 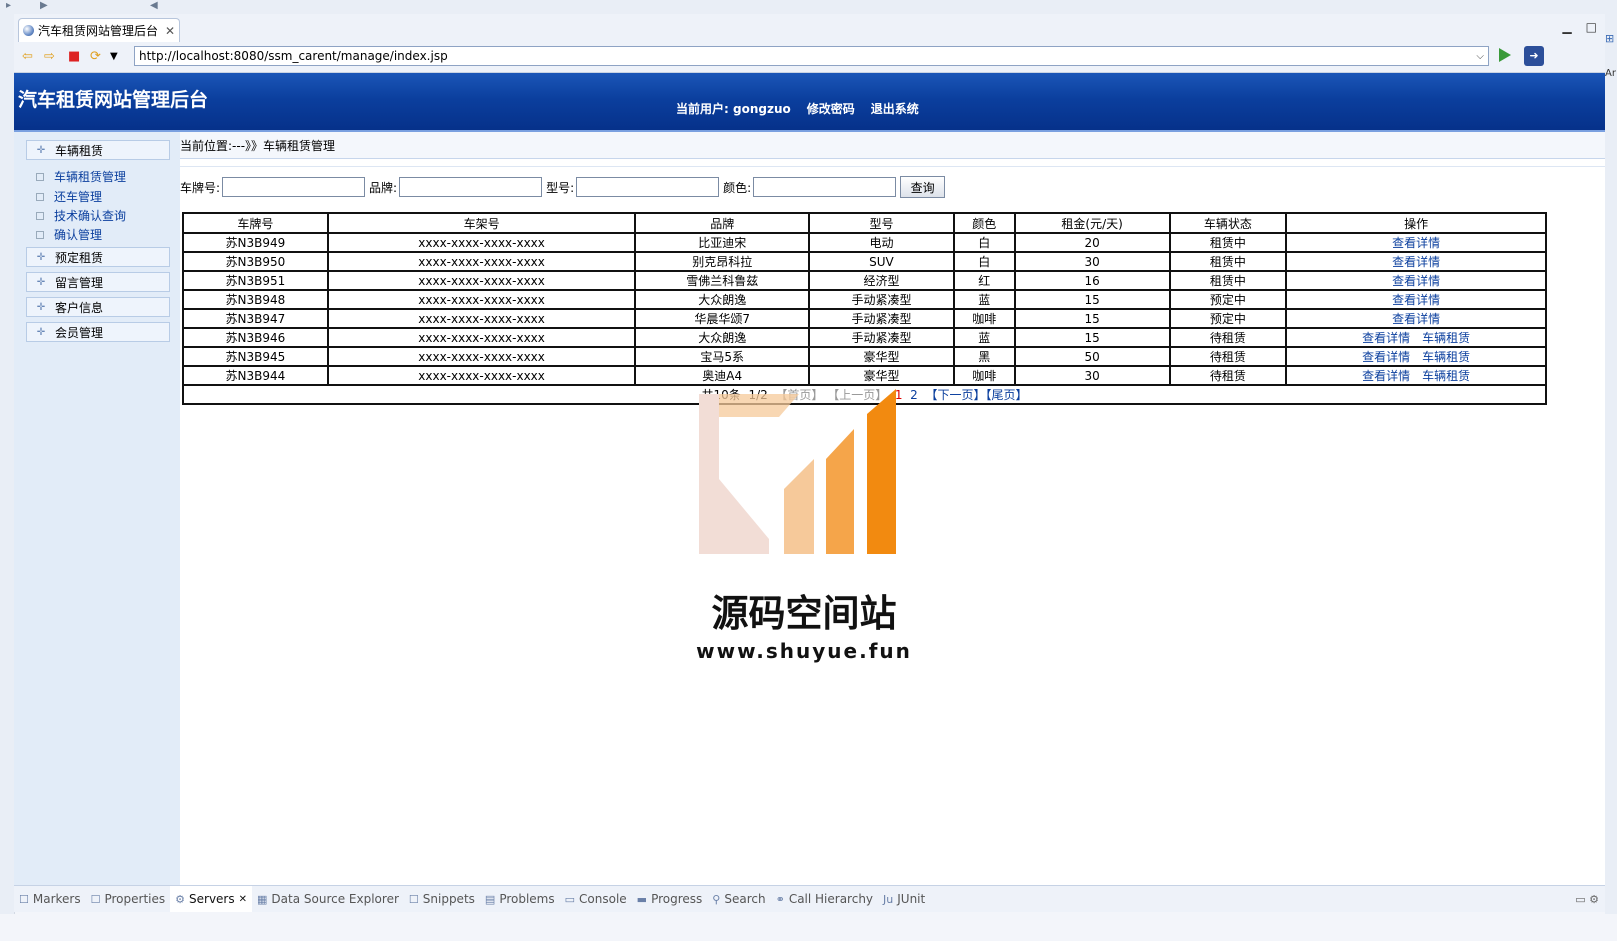 I want to click on minimize-icon: ▁, so click(x=1566, y=27).